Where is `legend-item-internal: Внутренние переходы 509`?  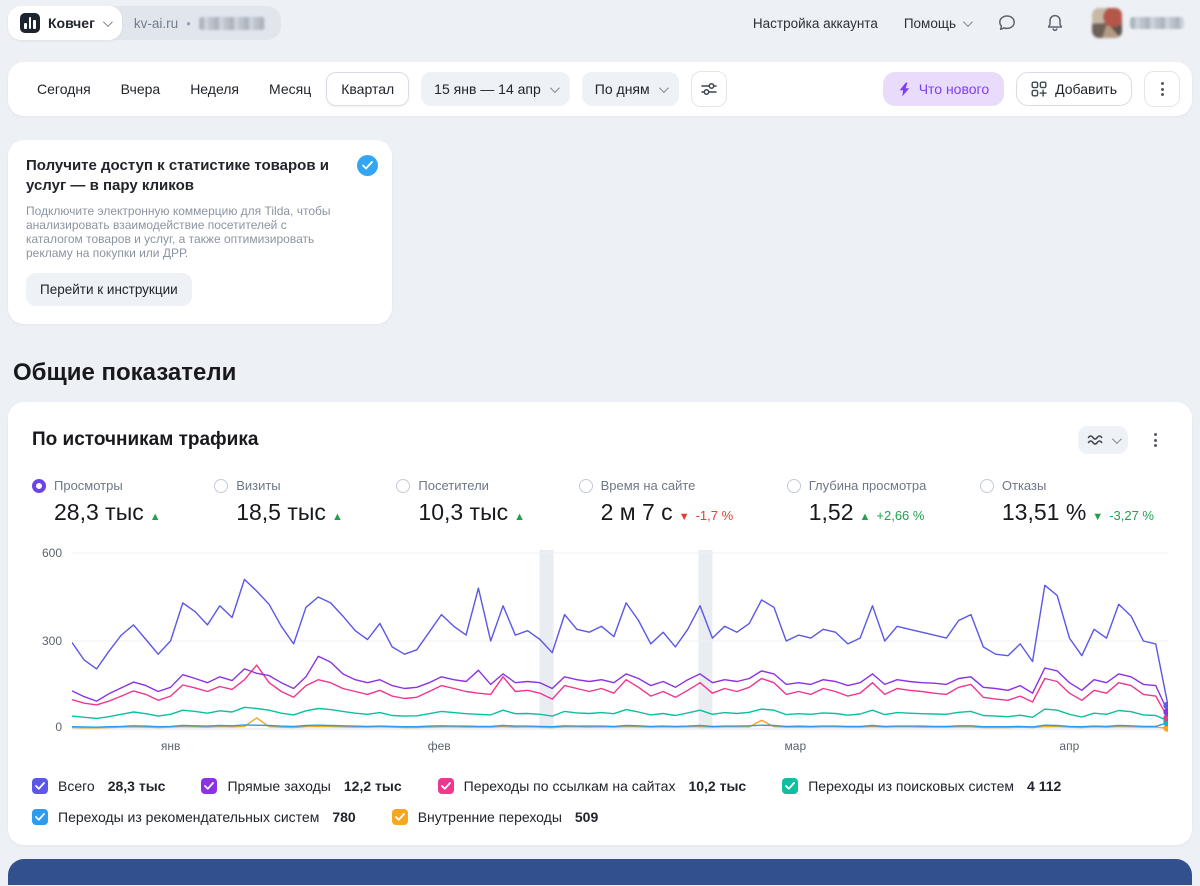
legend-item-internal: Внутренние переходы 509 is located at coordinates (495, 817).